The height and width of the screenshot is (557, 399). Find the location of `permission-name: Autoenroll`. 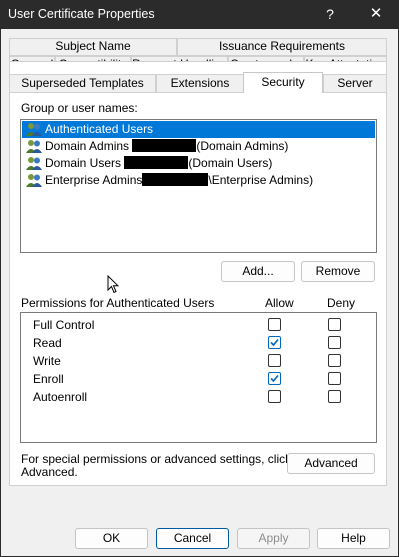

permission-name: Autoenroll is located at coordinates (60, 397).